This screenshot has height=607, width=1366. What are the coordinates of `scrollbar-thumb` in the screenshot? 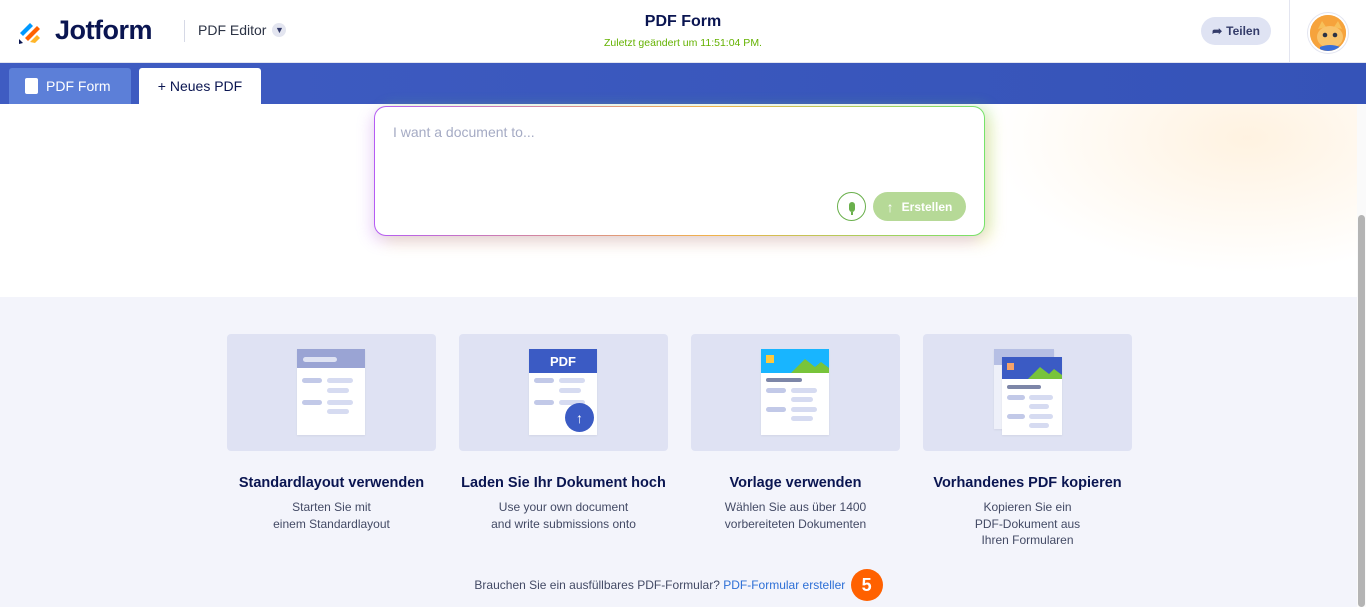 It's located at (1361, 411).